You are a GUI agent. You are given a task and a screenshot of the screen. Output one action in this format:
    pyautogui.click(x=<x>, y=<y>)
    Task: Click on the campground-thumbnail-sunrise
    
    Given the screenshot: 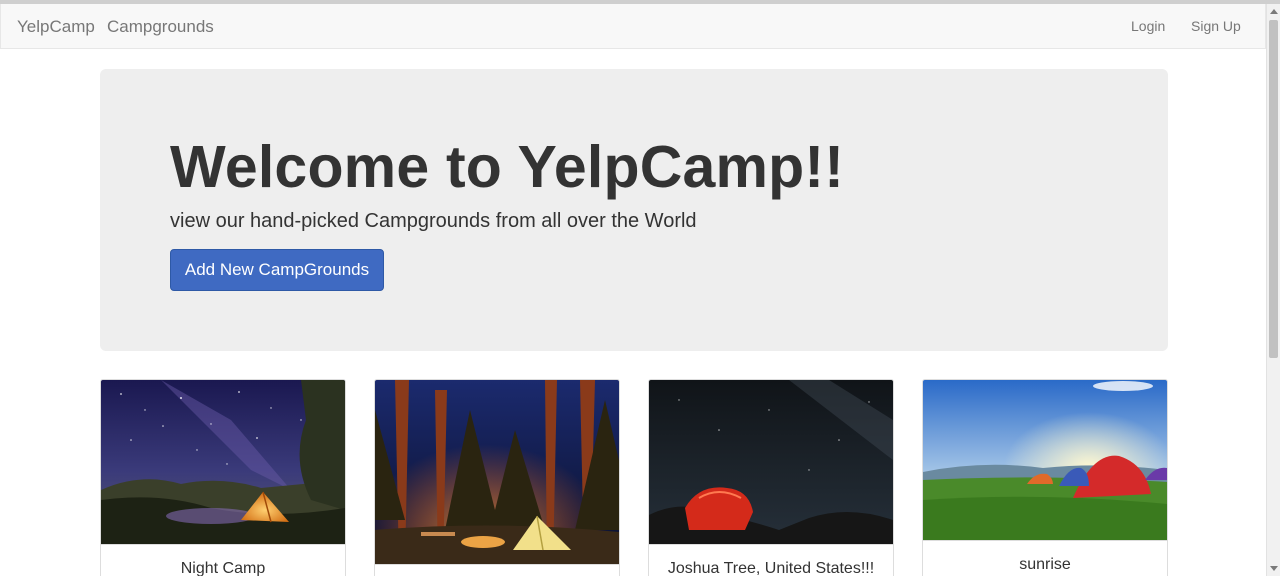 What is the action you would take?
    pyautogui.click(x=1045, y=460)
    